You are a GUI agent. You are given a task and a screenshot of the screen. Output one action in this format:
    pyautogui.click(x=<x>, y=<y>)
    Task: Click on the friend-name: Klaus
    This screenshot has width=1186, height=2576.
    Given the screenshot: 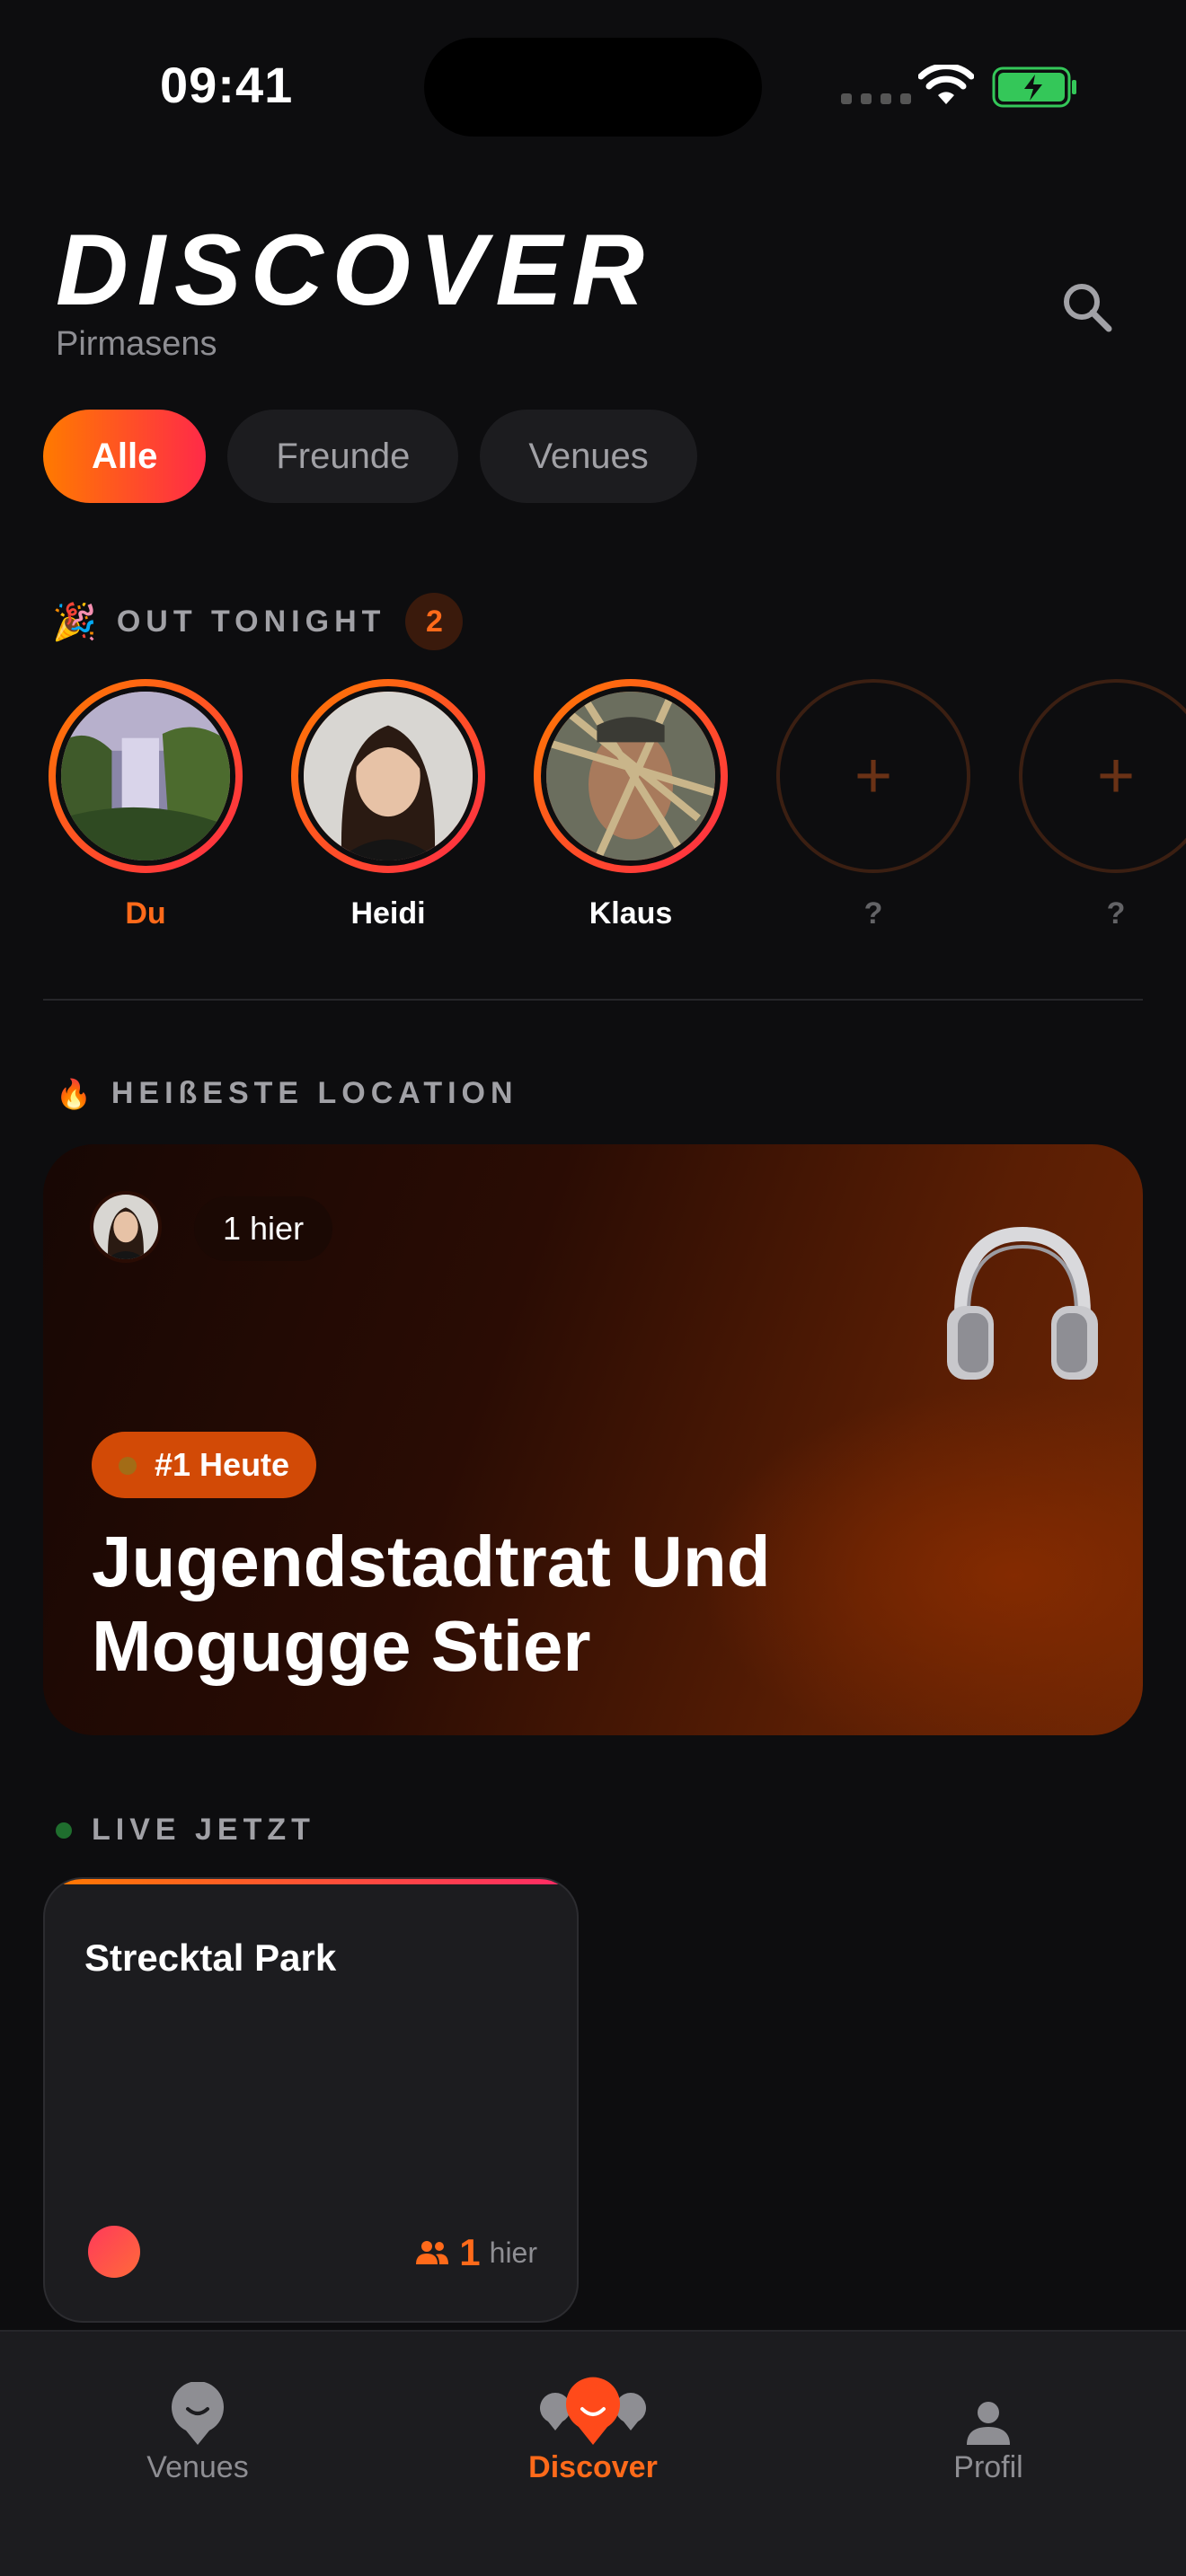 What is the action you would take?
    pyautogui.click(x=631, y=913)
    